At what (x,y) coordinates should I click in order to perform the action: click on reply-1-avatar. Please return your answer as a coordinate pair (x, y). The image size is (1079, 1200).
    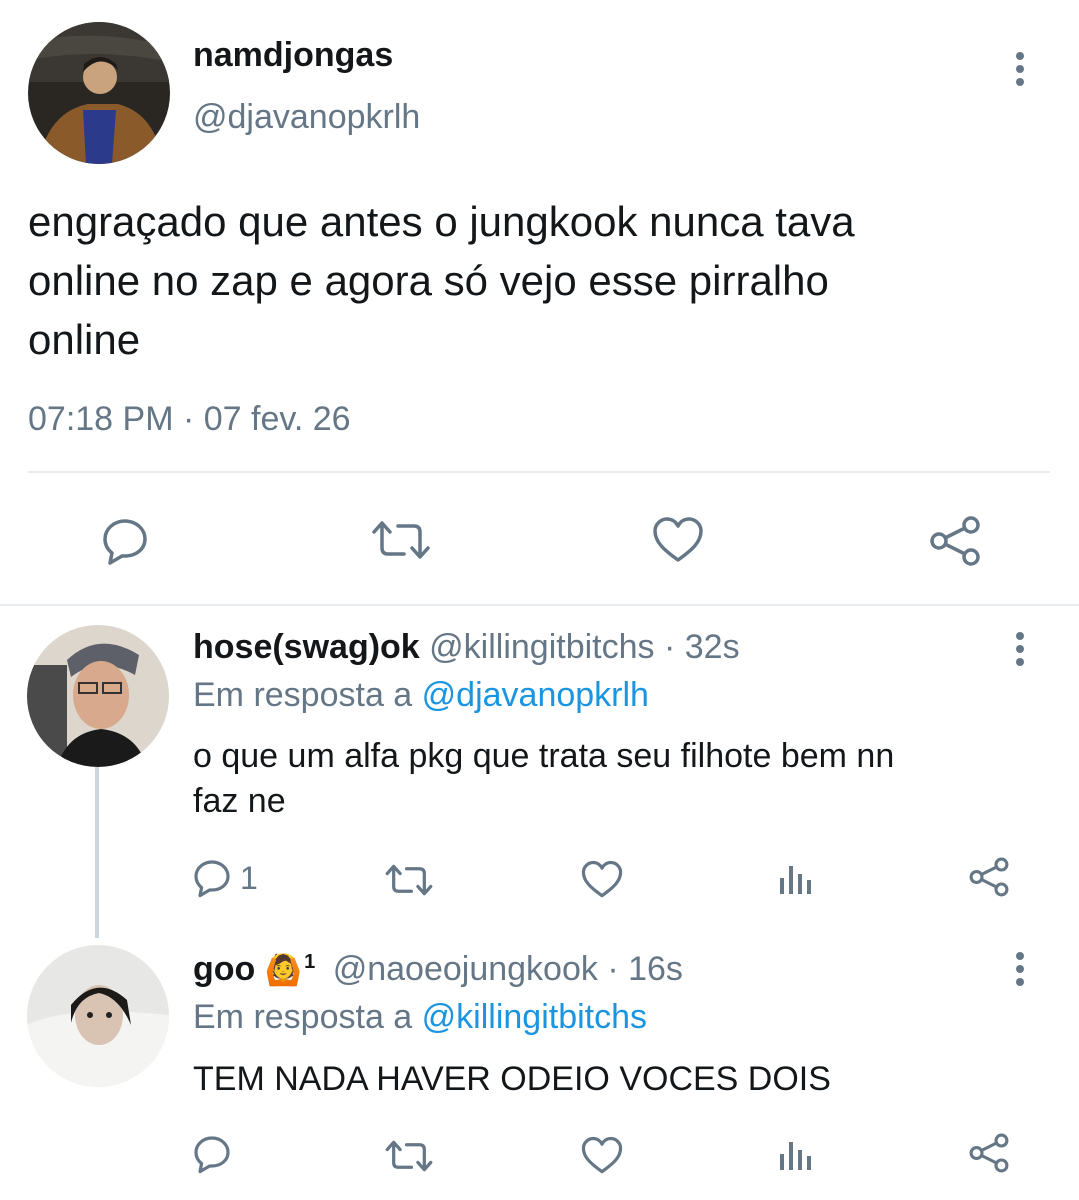
    Looking at the image, I should click on (98, 696).